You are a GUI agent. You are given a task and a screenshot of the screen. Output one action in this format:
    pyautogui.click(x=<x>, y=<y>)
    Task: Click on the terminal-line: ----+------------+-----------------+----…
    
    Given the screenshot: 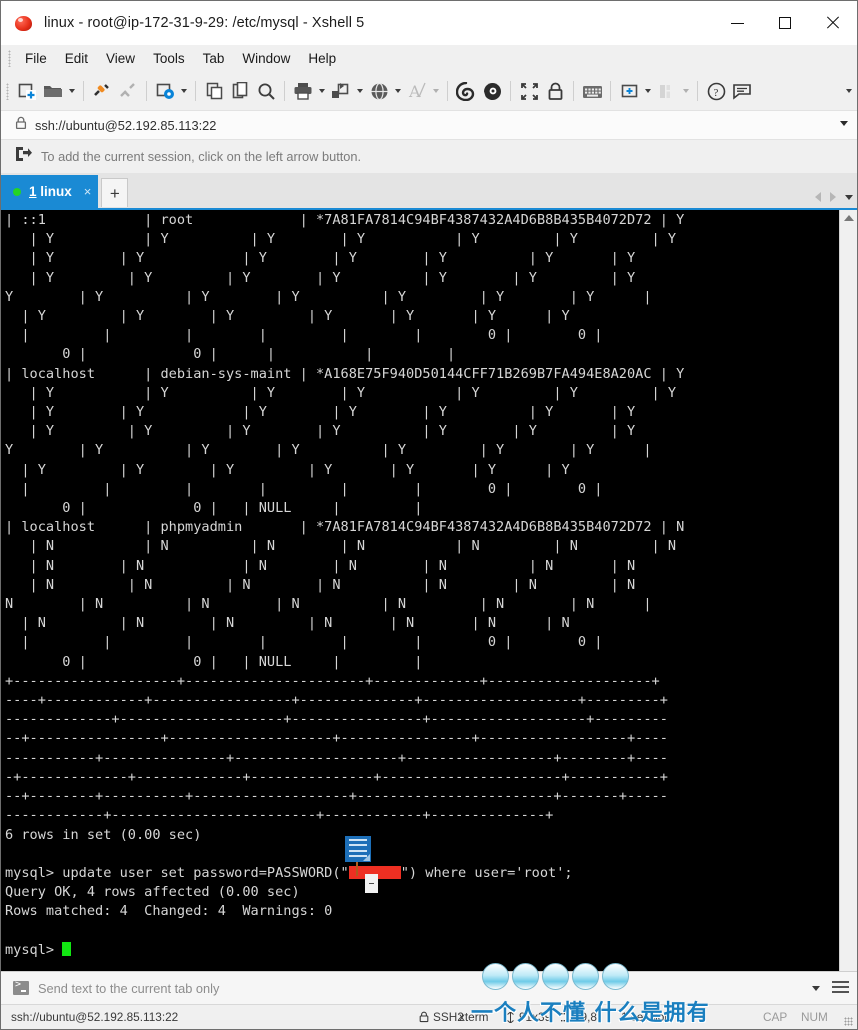 What is the action you would take?
    pyautogui.click(x=336, y=700)
    